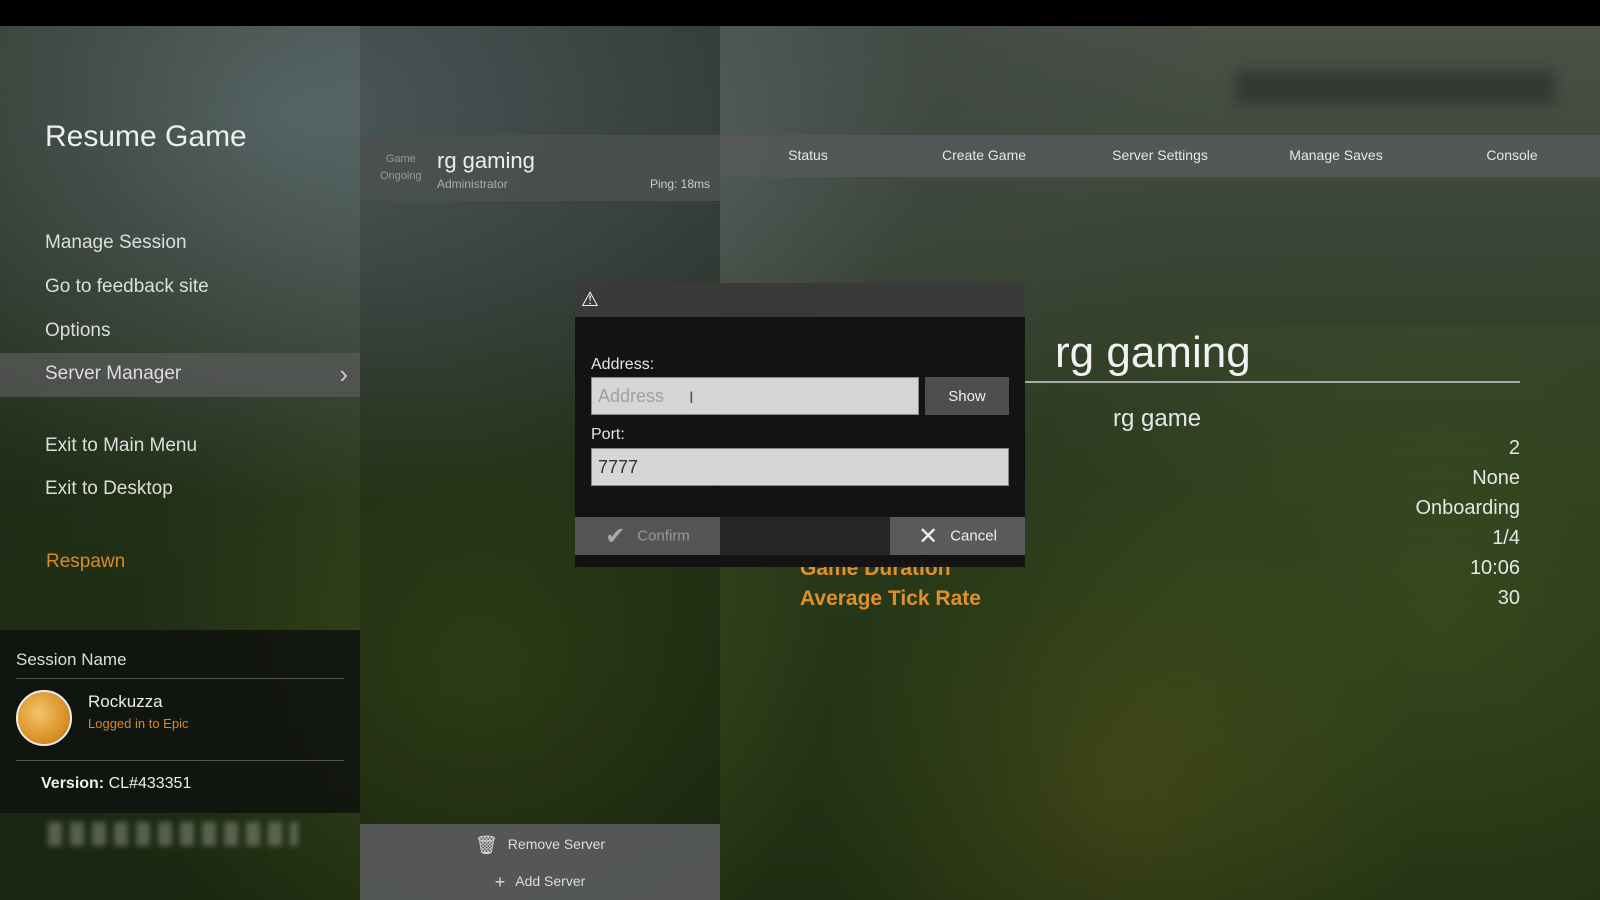 The width and height of the screenshot is (1600, 900). I want to click on username: Rockuzza, so click(125, 701).